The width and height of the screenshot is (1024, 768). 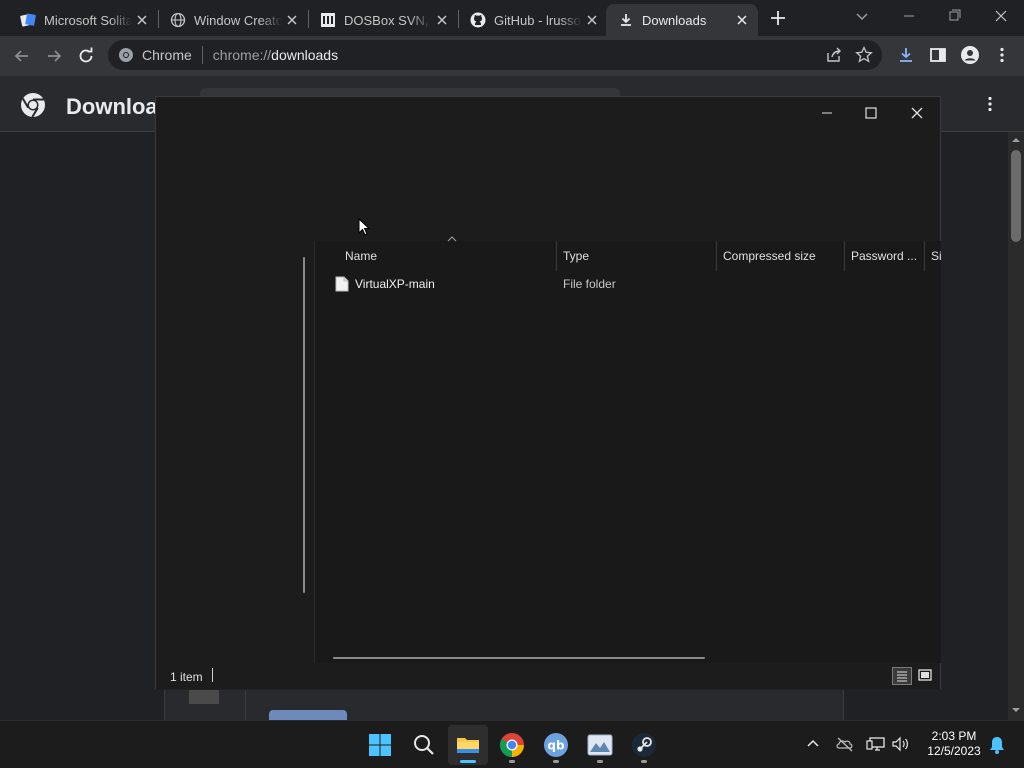 I want to click on restore-icon, so click(x=955, y=16).